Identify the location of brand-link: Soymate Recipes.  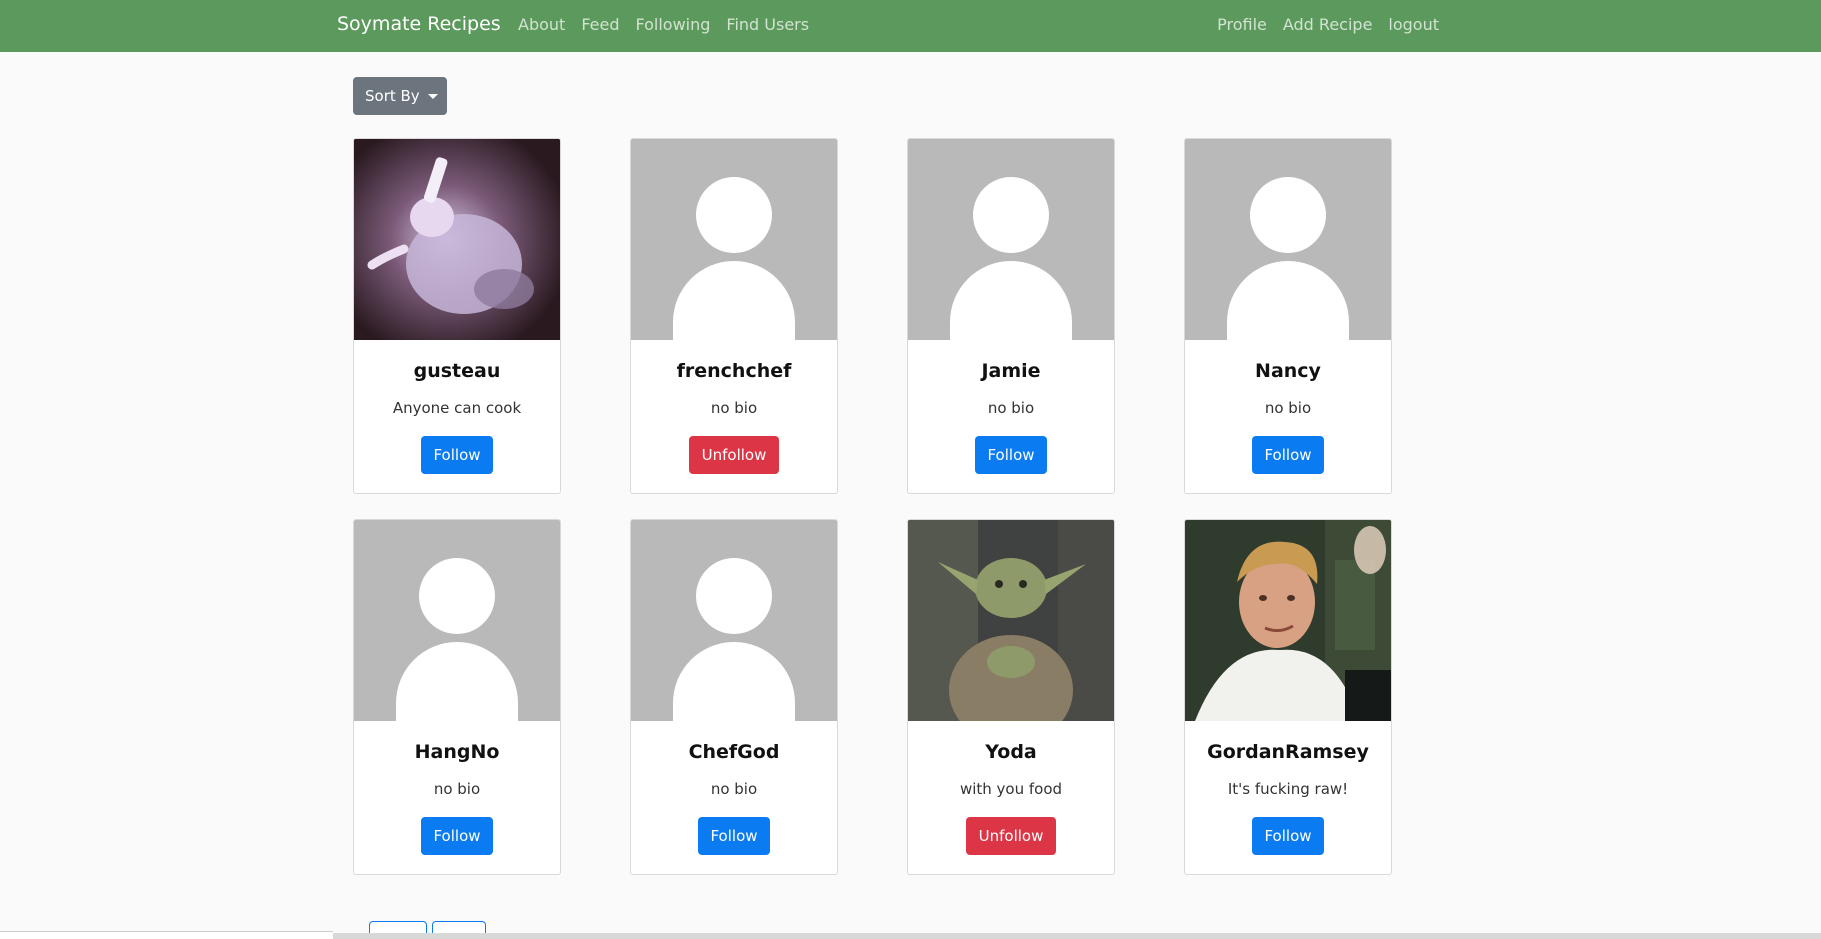
(419, 24).